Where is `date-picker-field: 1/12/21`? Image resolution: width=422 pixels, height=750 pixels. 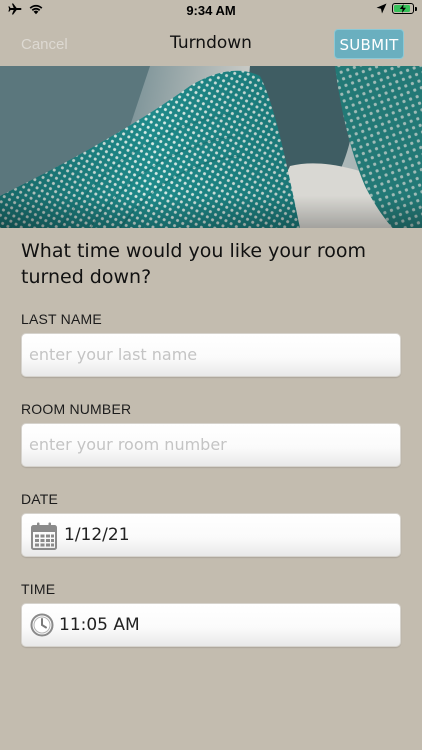
date-picker-field: 1/12/21 is located at coordinates (211, 535).